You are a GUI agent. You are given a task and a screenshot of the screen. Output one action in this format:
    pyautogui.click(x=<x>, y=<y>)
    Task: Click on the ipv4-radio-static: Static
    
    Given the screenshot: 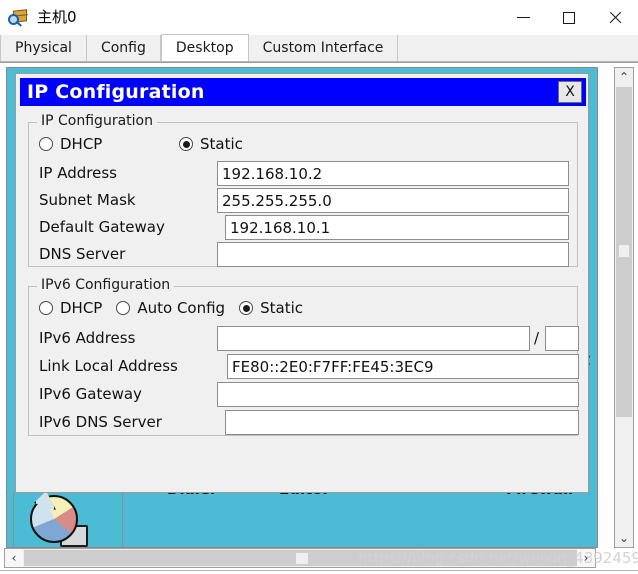 What is the action you would take?
    pyautogui.click(x=211, y=144)
    